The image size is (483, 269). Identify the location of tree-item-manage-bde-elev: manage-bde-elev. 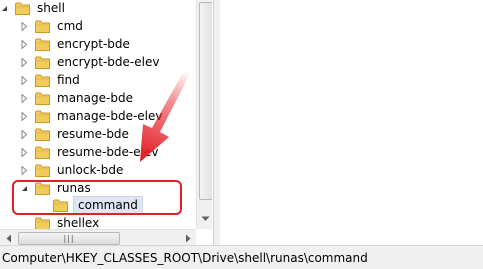
(92, 116).